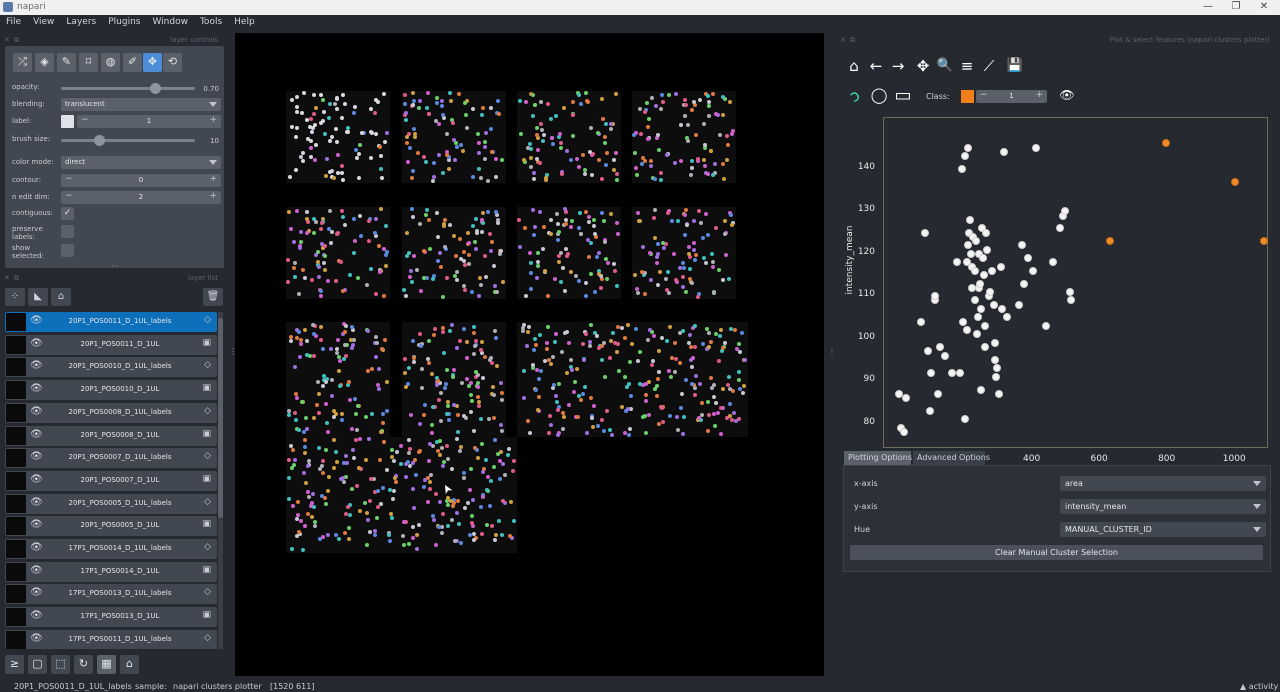 The image size is (1280, 692). Describe the element at coordinates (211, 21) in the screenshot. I see `menu-tools: Tools` at that location.